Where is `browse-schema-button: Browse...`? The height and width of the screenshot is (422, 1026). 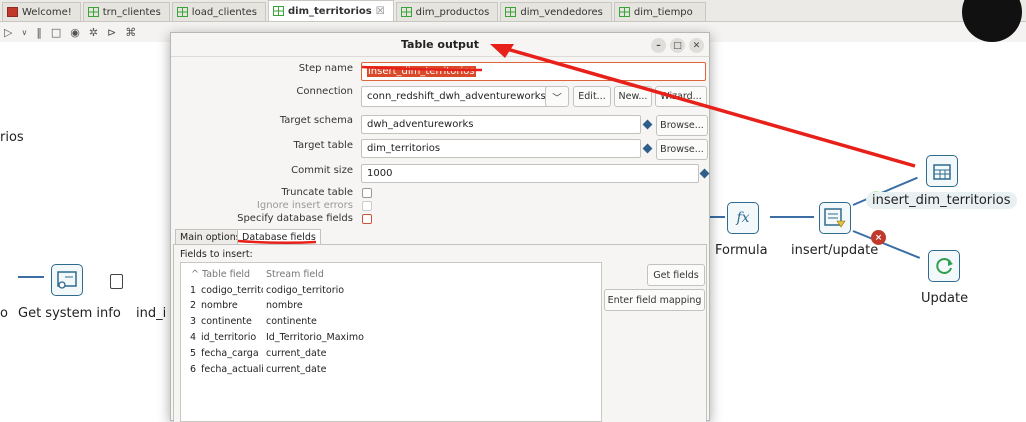
browse-schema-button: Browse... is located at coordinates (682, 125).